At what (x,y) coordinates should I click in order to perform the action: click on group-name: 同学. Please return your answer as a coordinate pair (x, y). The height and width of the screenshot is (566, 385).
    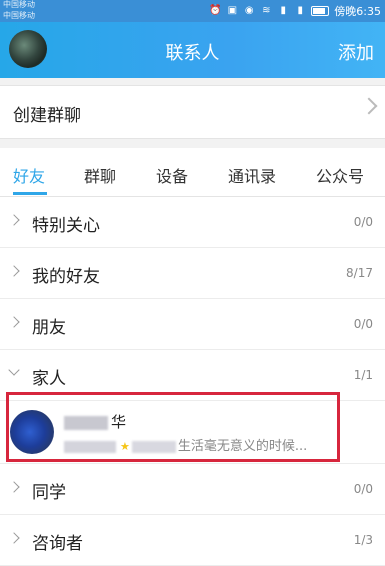
    Looking at the image, I should click on (49, 493).